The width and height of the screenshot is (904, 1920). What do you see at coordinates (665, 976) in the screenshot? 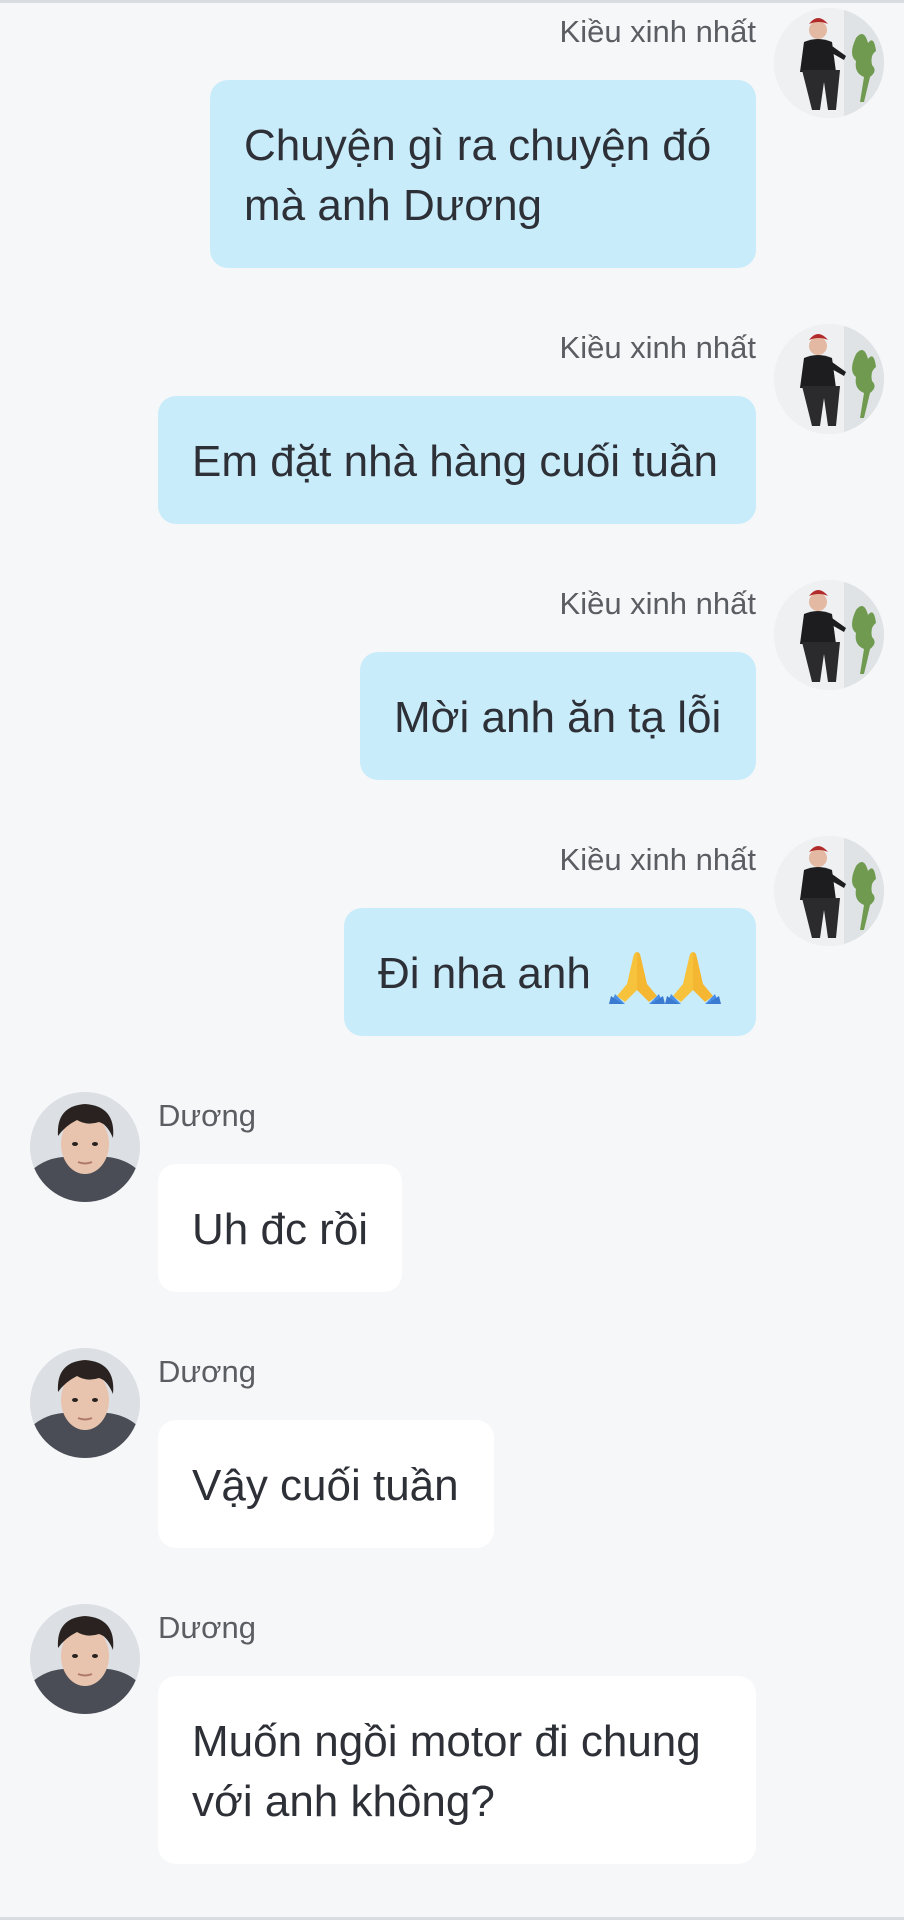
I see `praying-hands-icon` at bounding box center [665, 976].